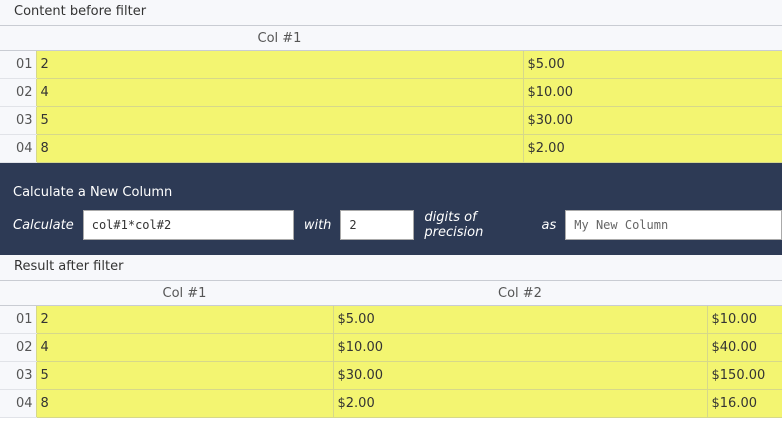 This screenshot has height=424, width=782. I want to click on precision-input, so click(377, 225).